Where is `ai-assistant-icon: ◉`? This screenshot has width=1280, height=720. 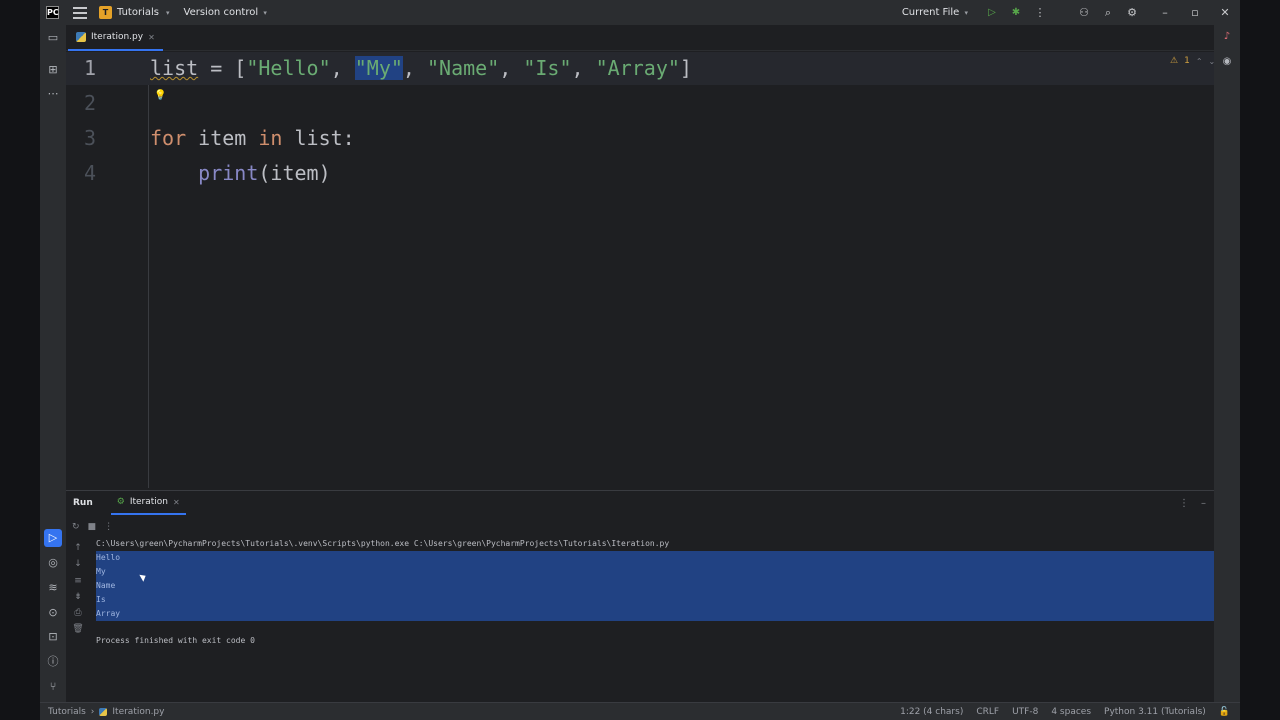 ai-assistant-icon: ◉ is located at coordinates (1227, 62).